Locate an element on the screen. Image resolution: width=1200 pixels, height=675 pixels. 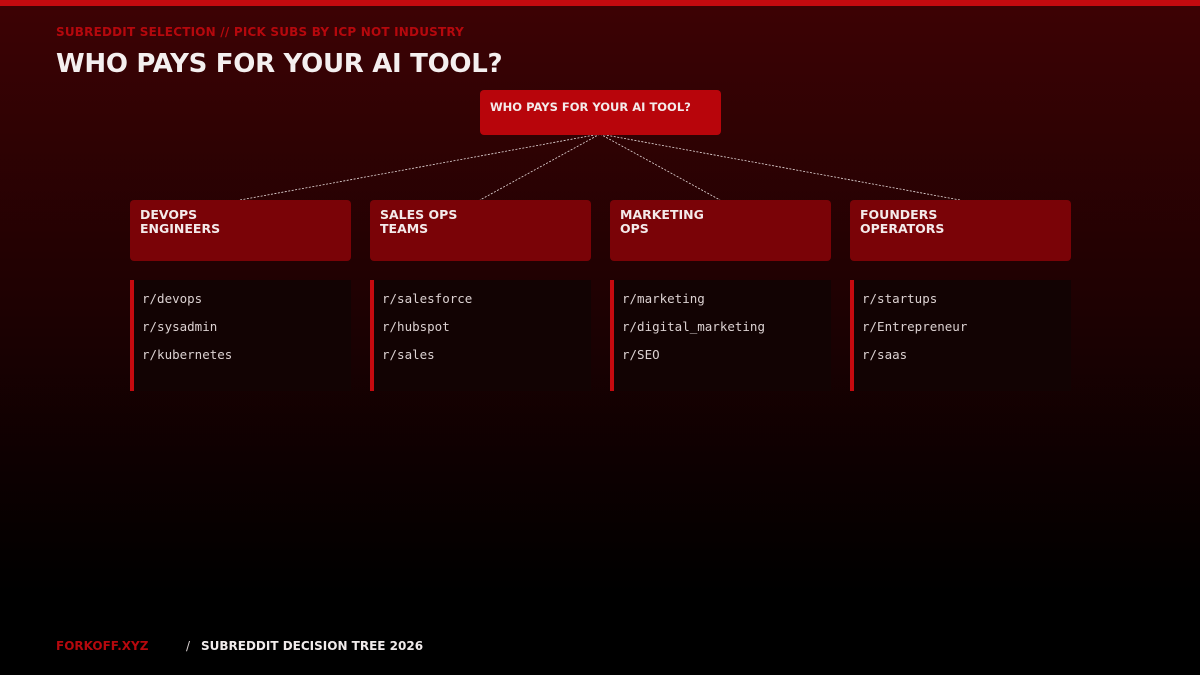
subreddit-item: r/salesforce is located at coordinates (427, 298).